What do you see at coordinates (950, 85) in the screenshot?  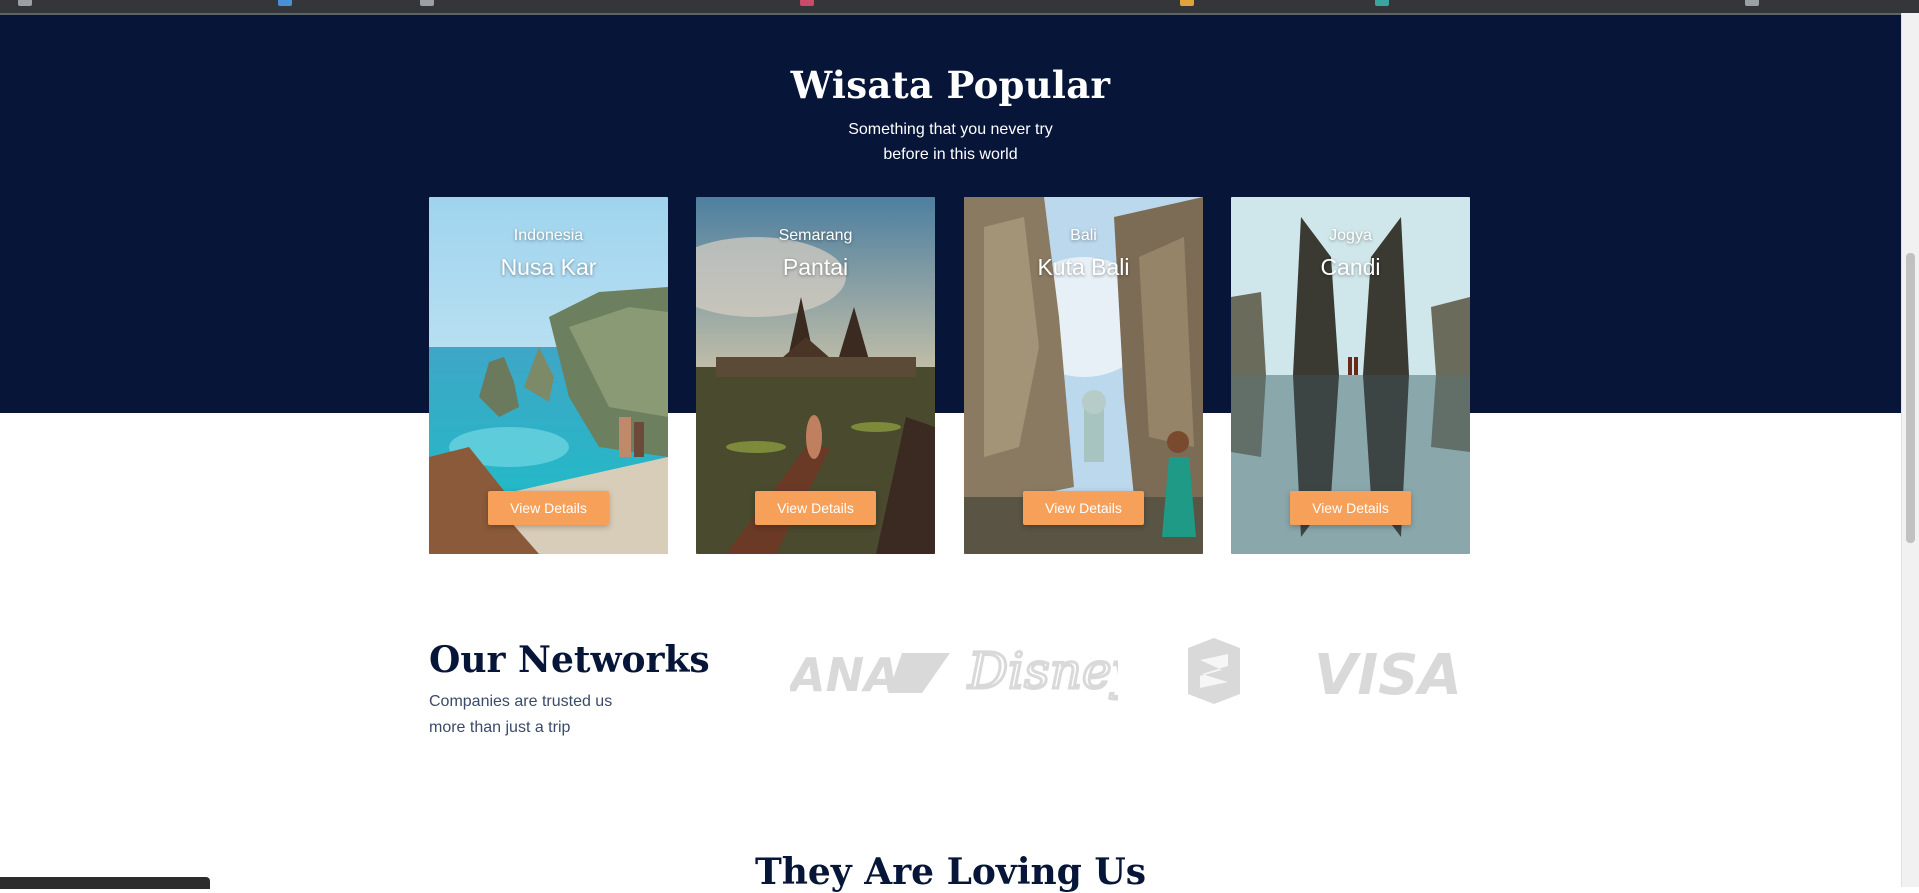 I see `section-title: Wisata Popular` at bounding box center [950, 85].